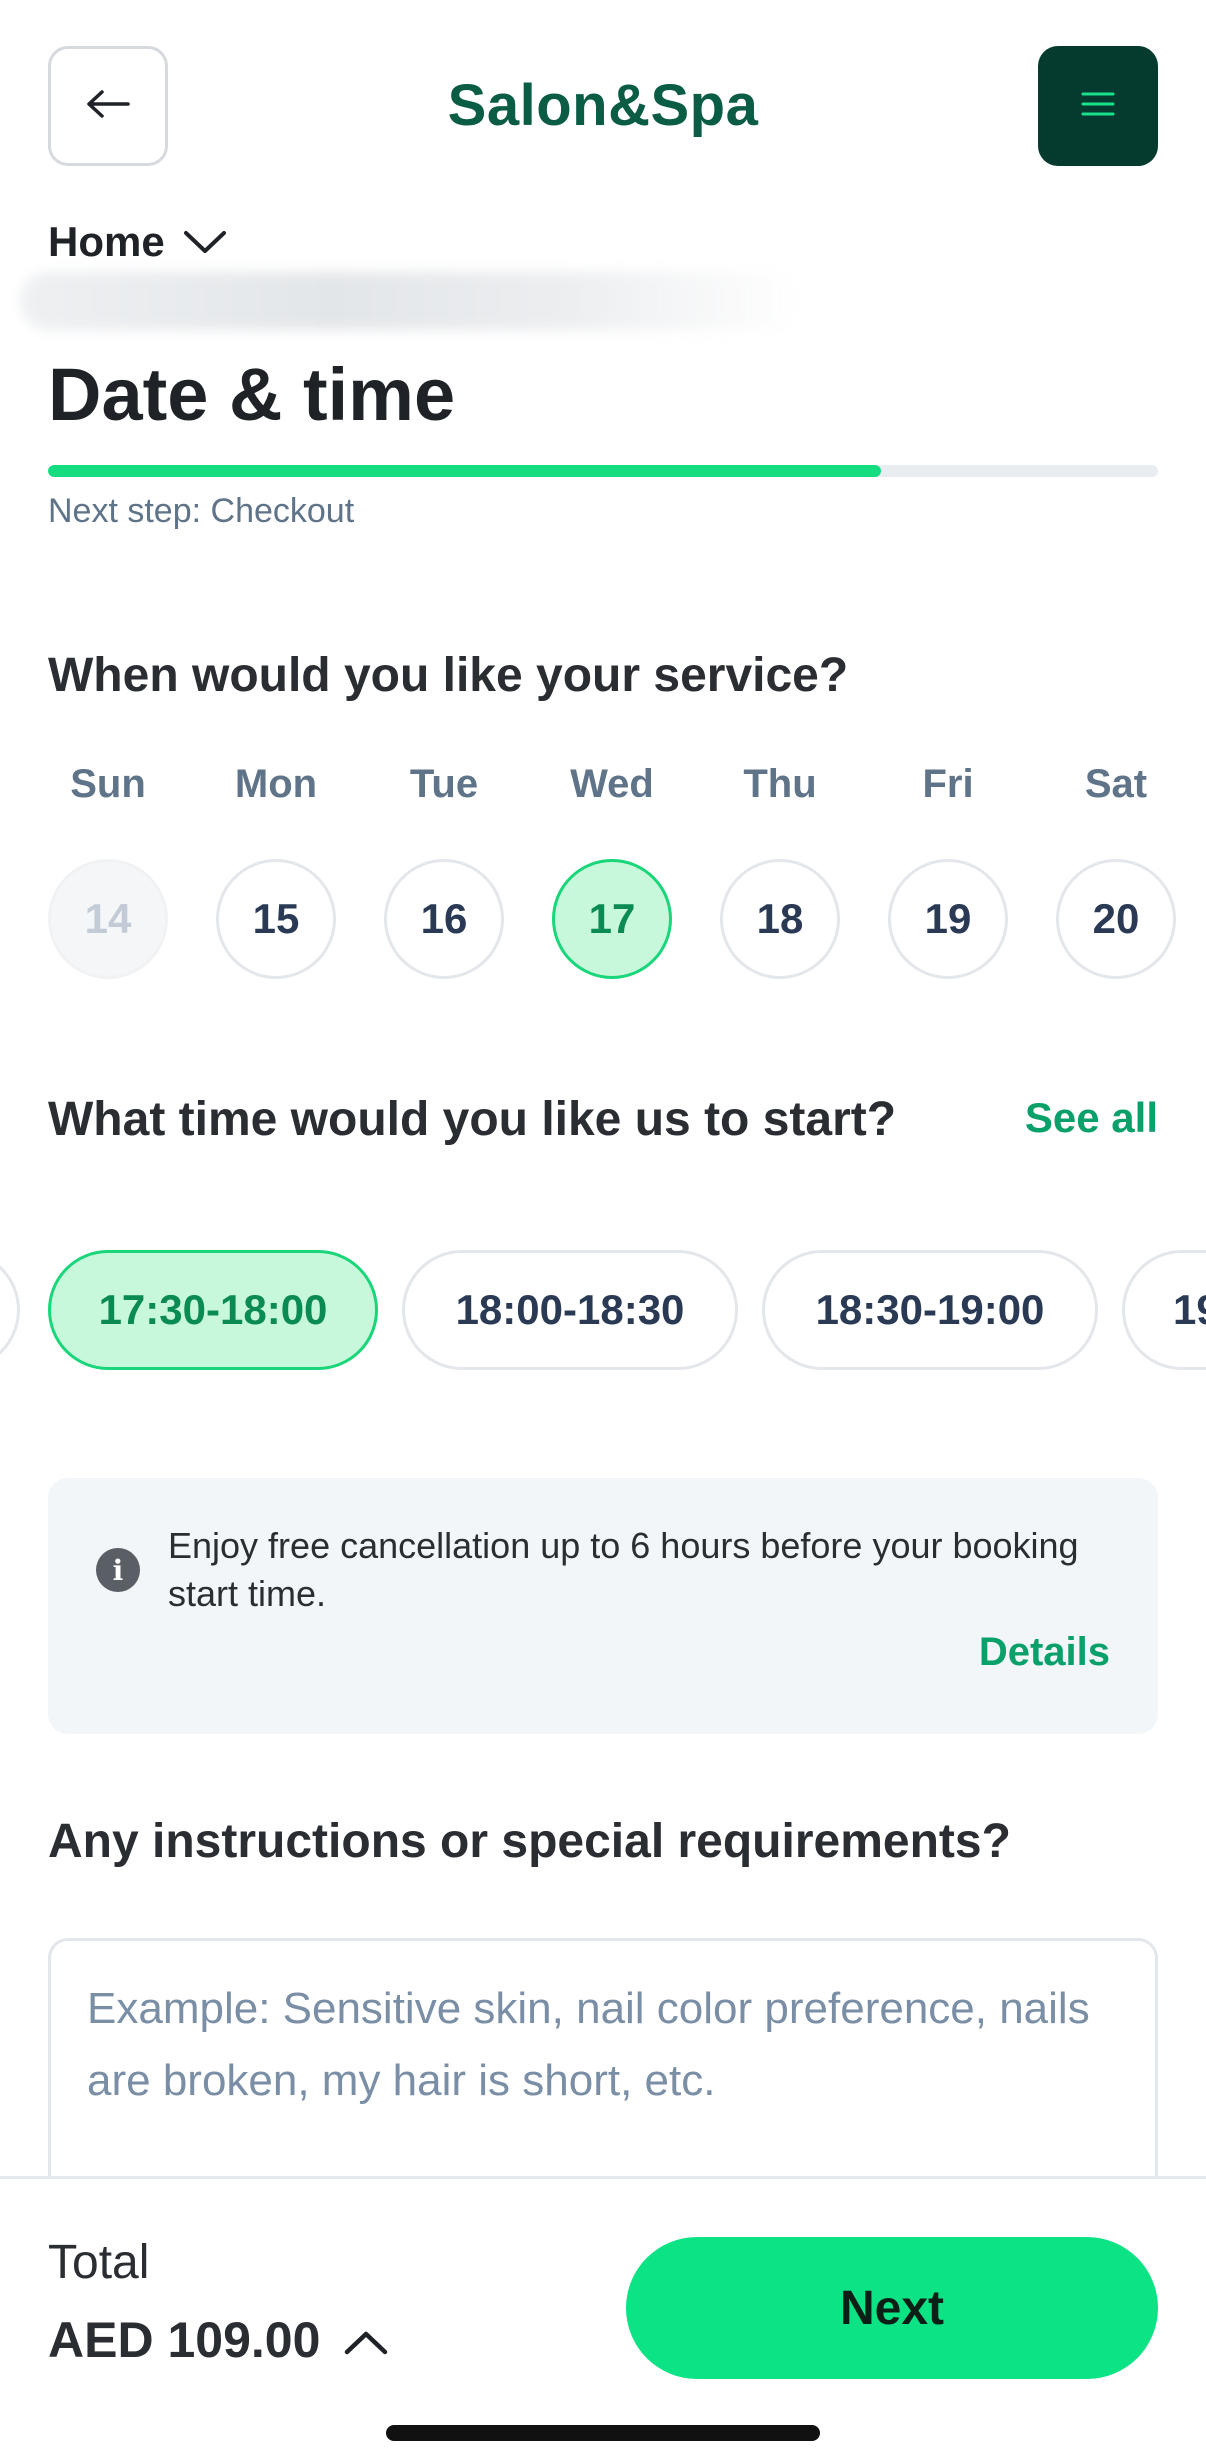  I want to click on date-option-20: 20, so click(1116, 919).